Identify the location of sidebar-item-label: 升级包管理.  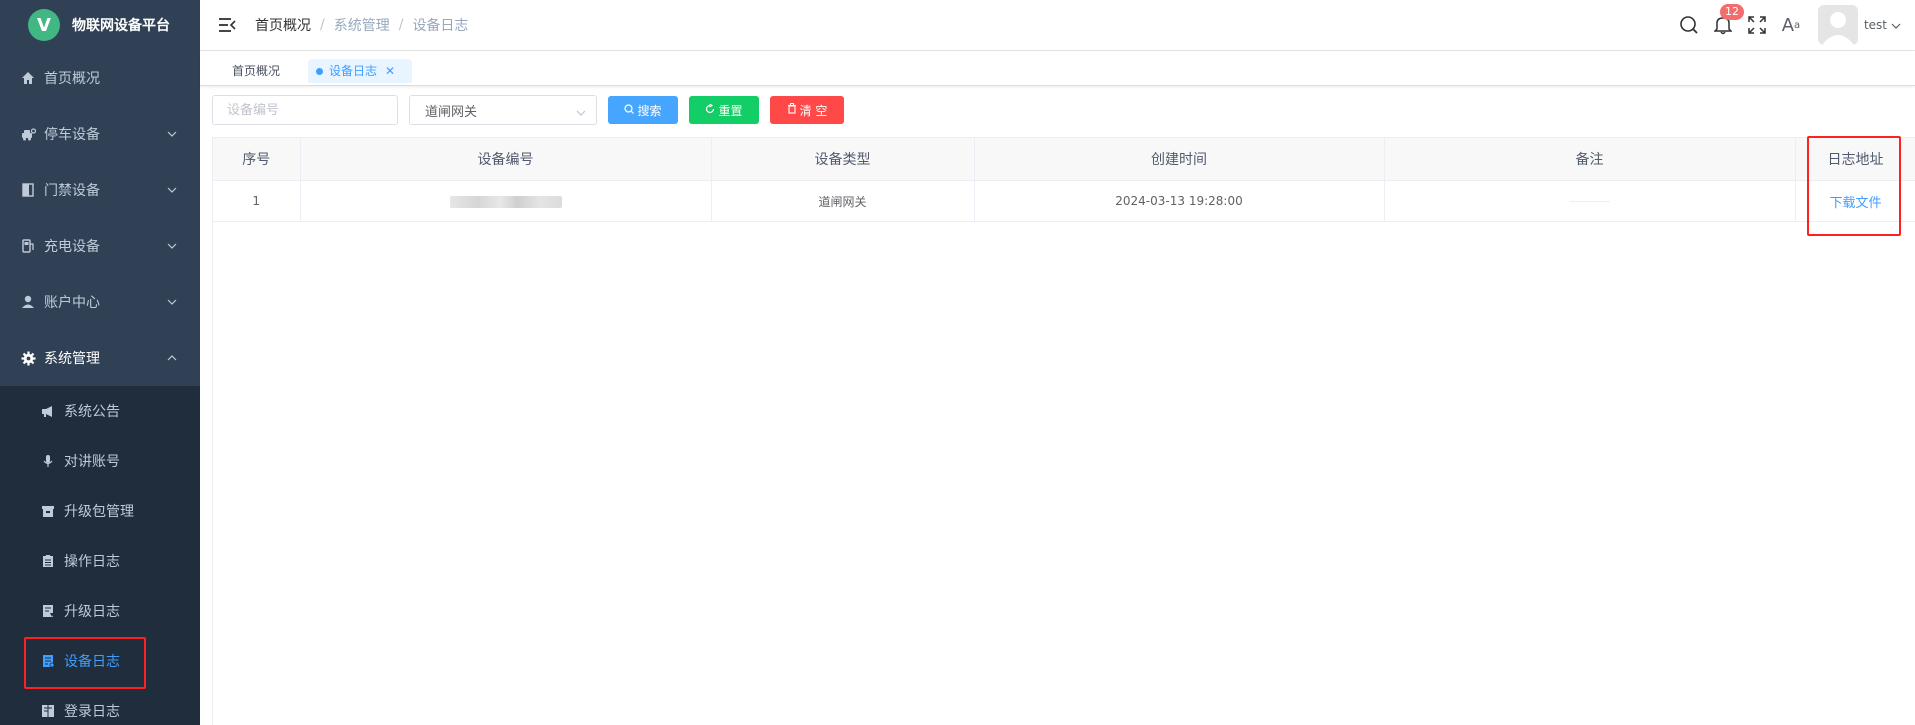
(99, 512).